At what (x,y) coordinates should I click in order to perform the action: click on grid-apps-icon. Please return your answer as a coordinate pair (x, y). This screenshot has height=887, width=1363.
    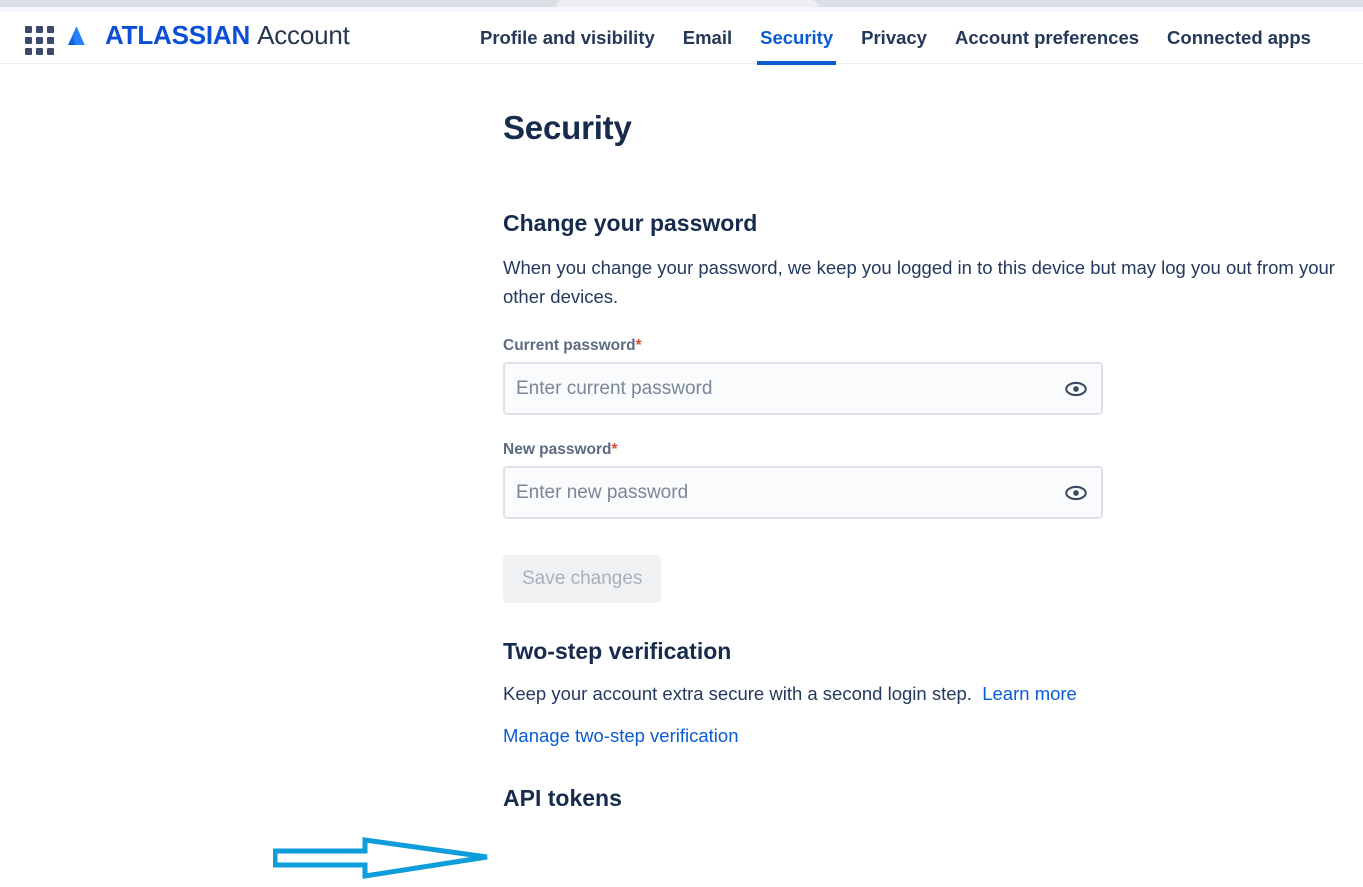
    Looking at the image, I should click on (39, 40).